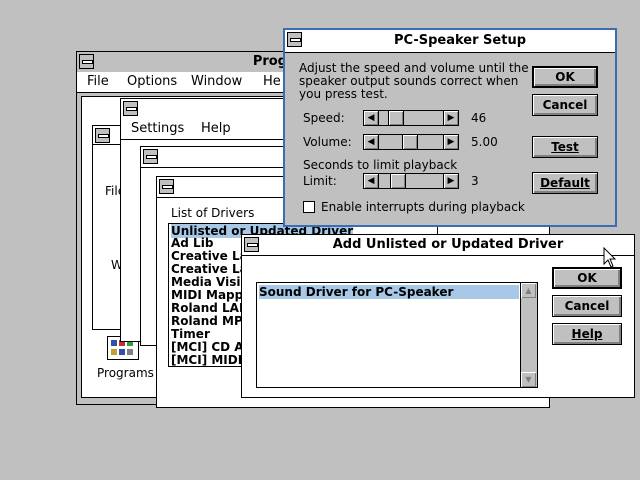 This screenshot has height=480, width=640. I want to click on pc-speaker-titlebar: PC-Speaker Setup, so click(450, 41).